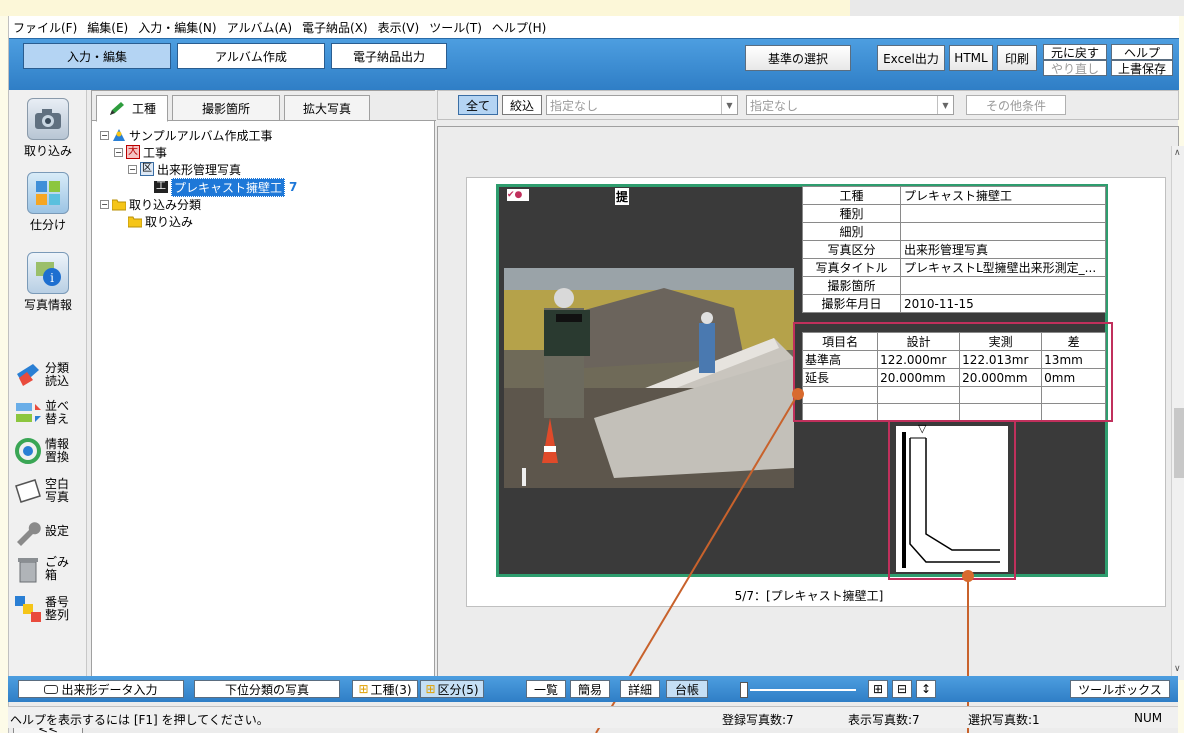 The width and height of the screenshot is (1184, 733). What do you see at coordinates (1148, 718) in the screenshot?
I see `status-num: NUM` at bounding box center [1148, 718].